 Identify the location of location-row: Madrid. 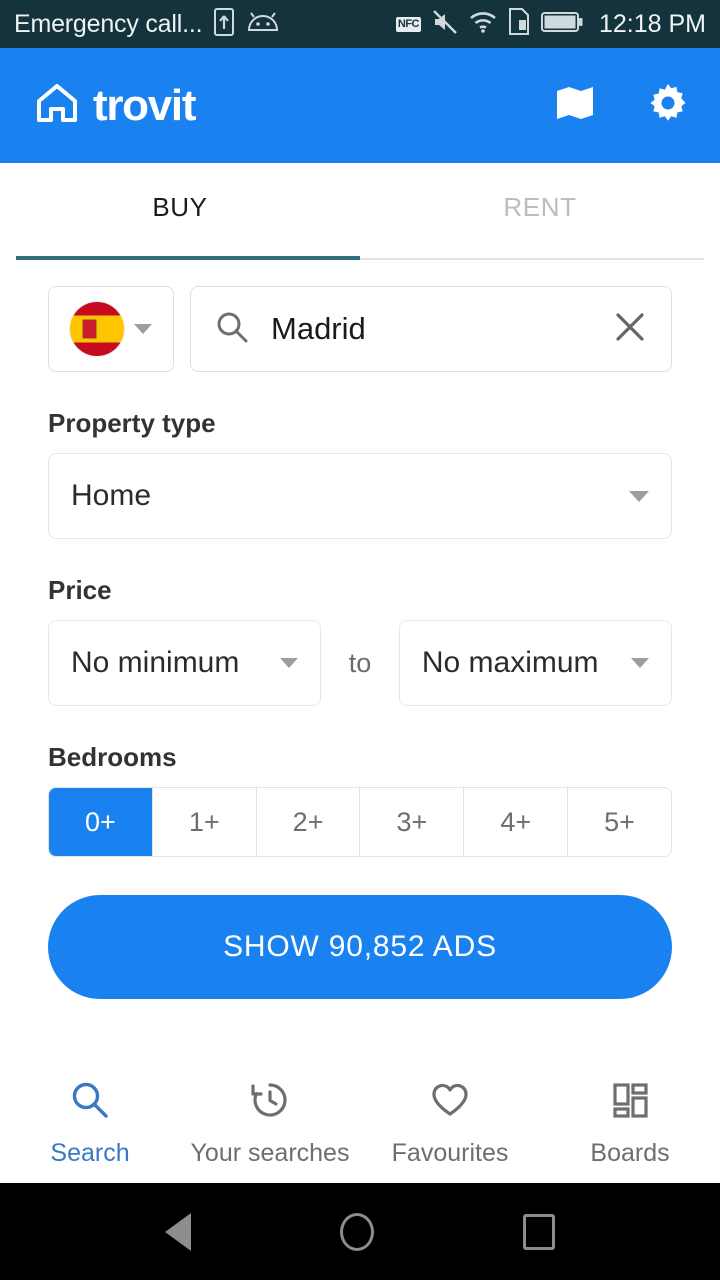
(360, 329).